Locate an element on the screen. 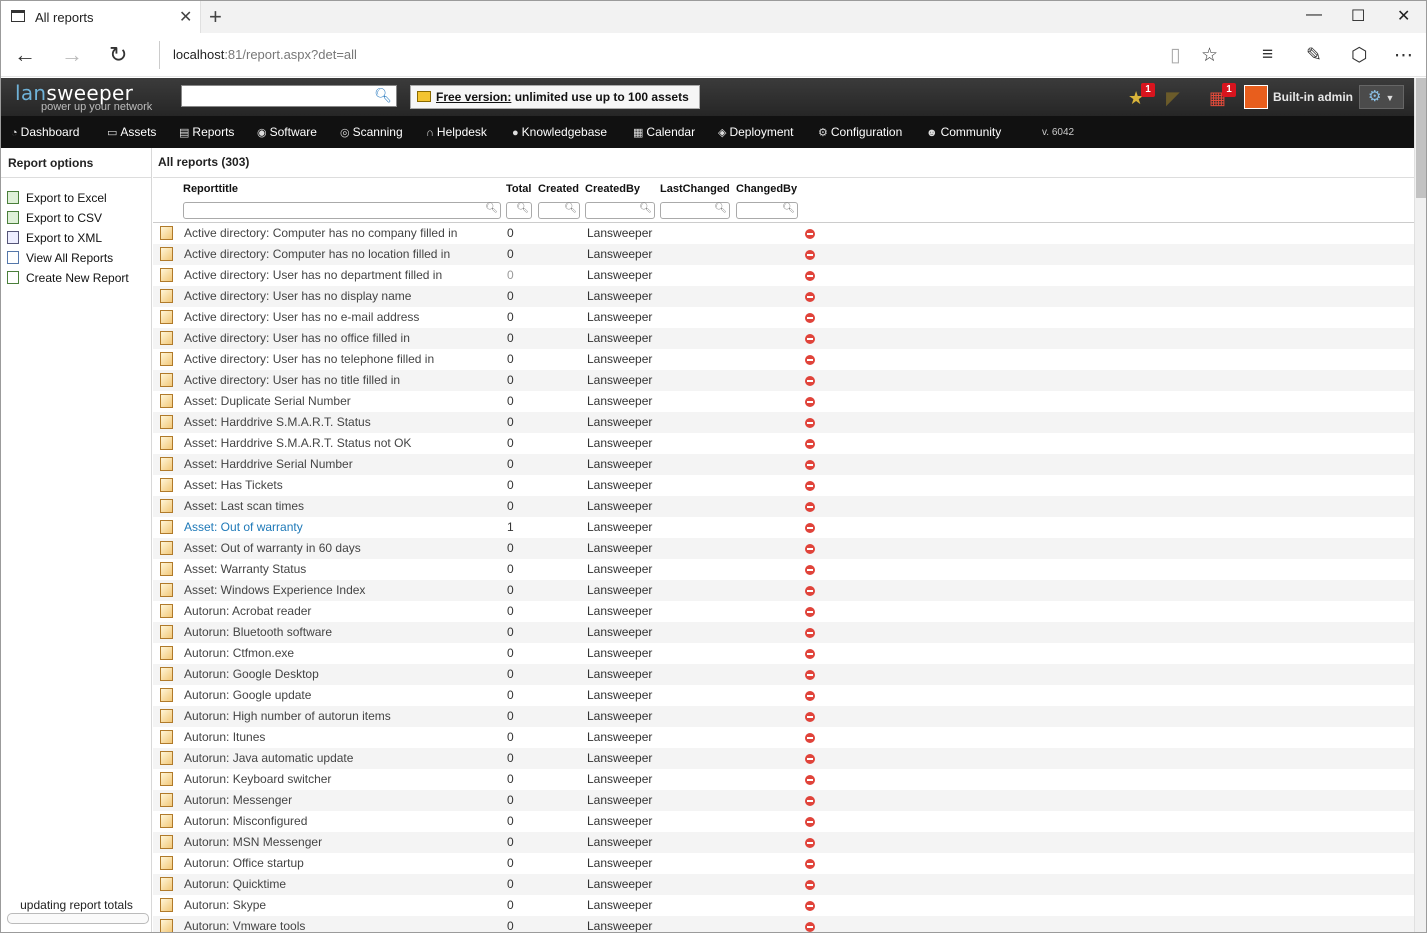  settings-button: ⚙ ▼ is located at coordinates (1381, 97).